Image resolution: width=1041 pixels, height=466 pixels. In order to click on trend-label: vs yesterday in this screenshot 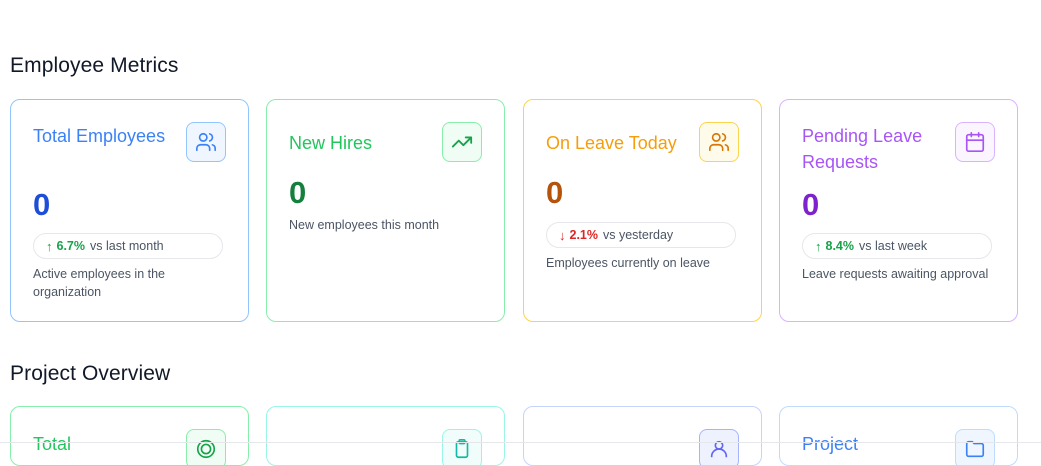, I will do `click(638, 235)`.